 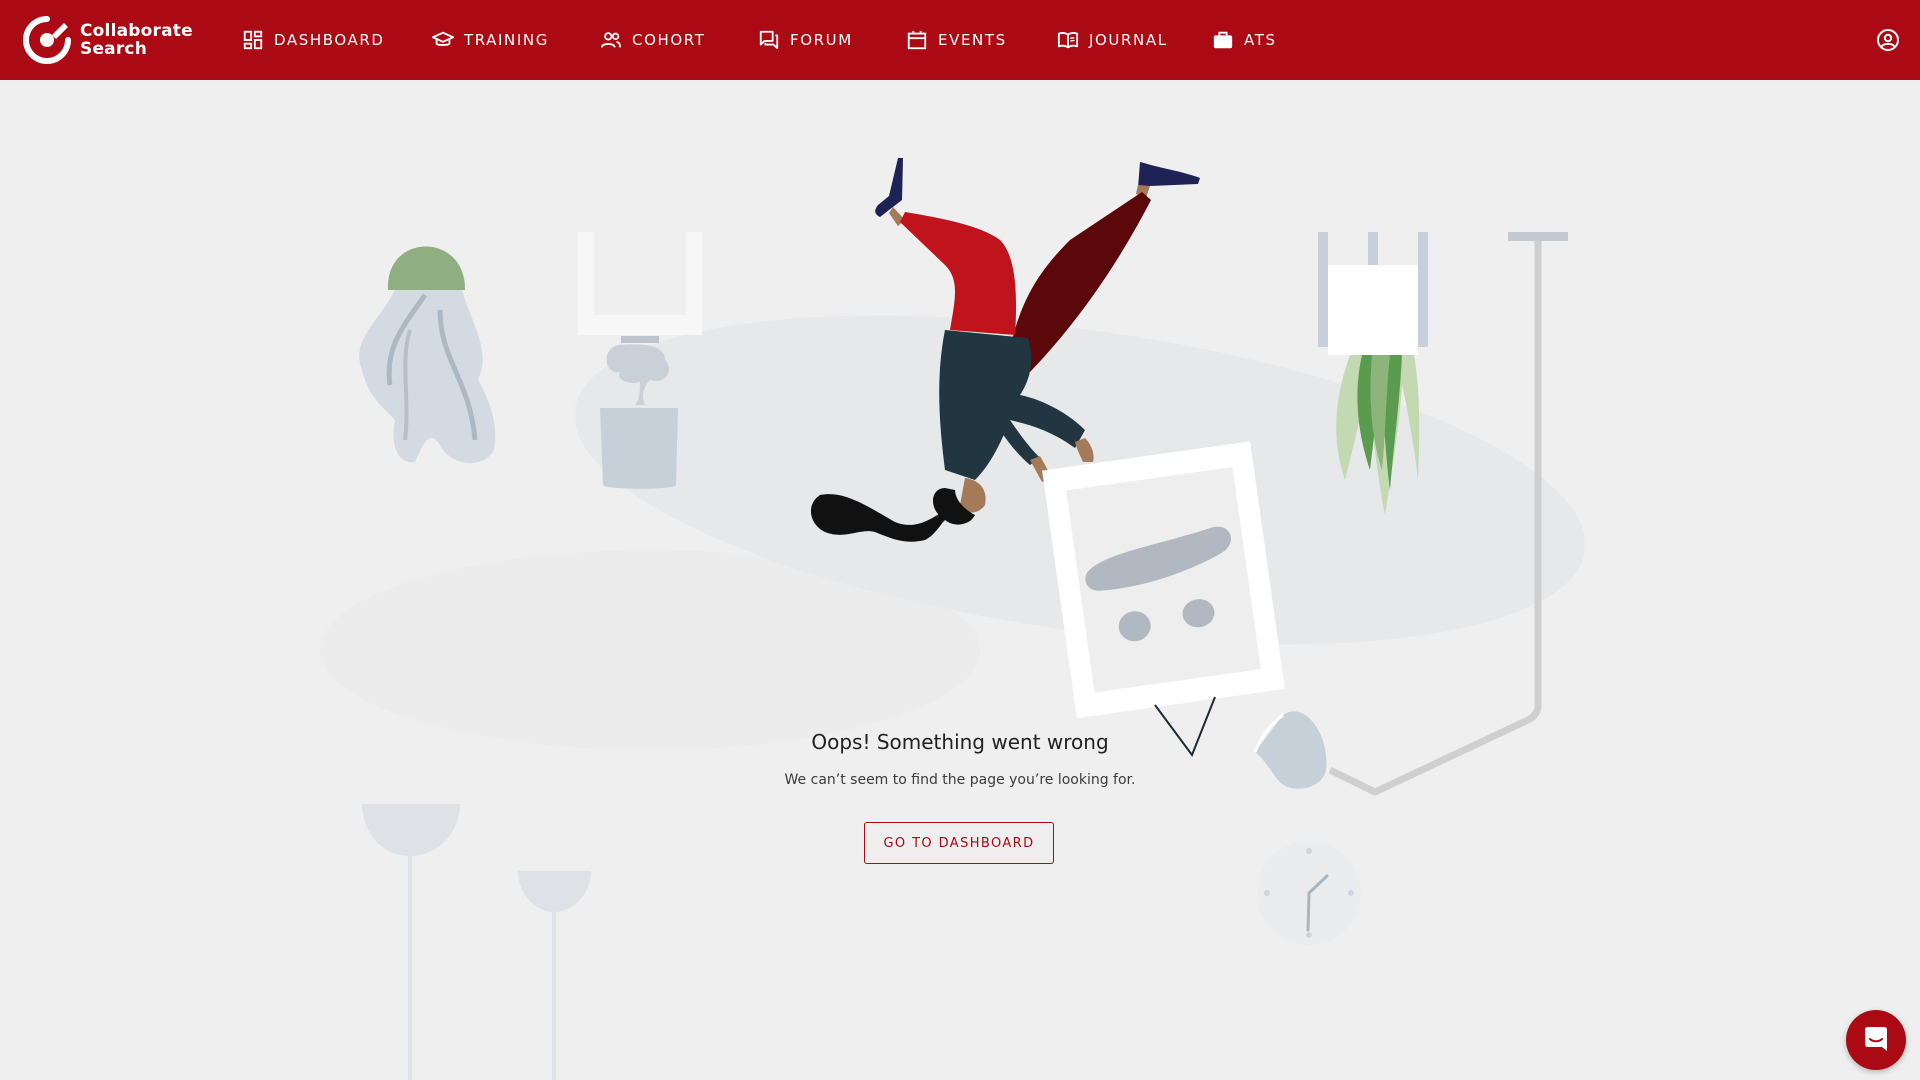 I want to click on people-icon, so click(x=611, y=40).